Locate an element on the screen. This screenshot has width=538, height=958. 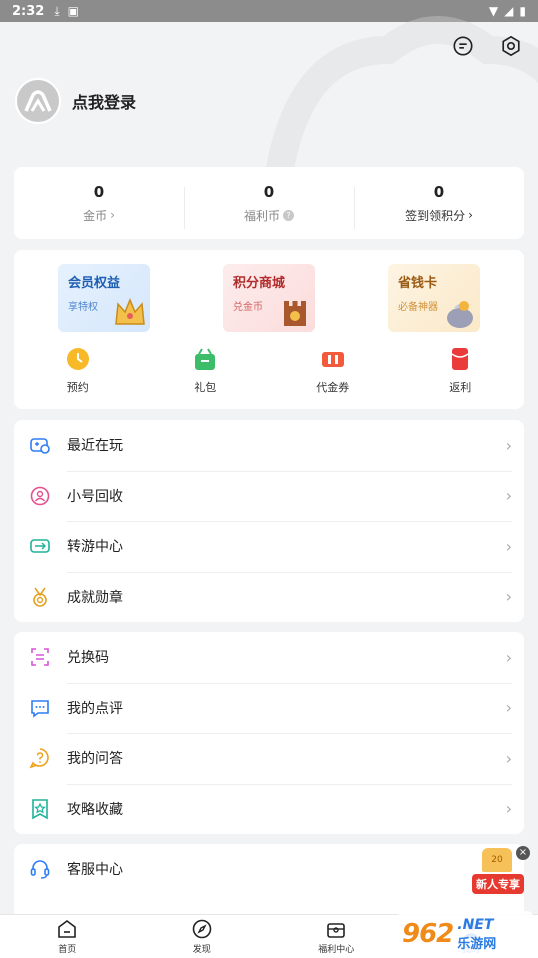
promo-vip-benefits: 会员权益 享特权 is located at coordinates (104, 298).